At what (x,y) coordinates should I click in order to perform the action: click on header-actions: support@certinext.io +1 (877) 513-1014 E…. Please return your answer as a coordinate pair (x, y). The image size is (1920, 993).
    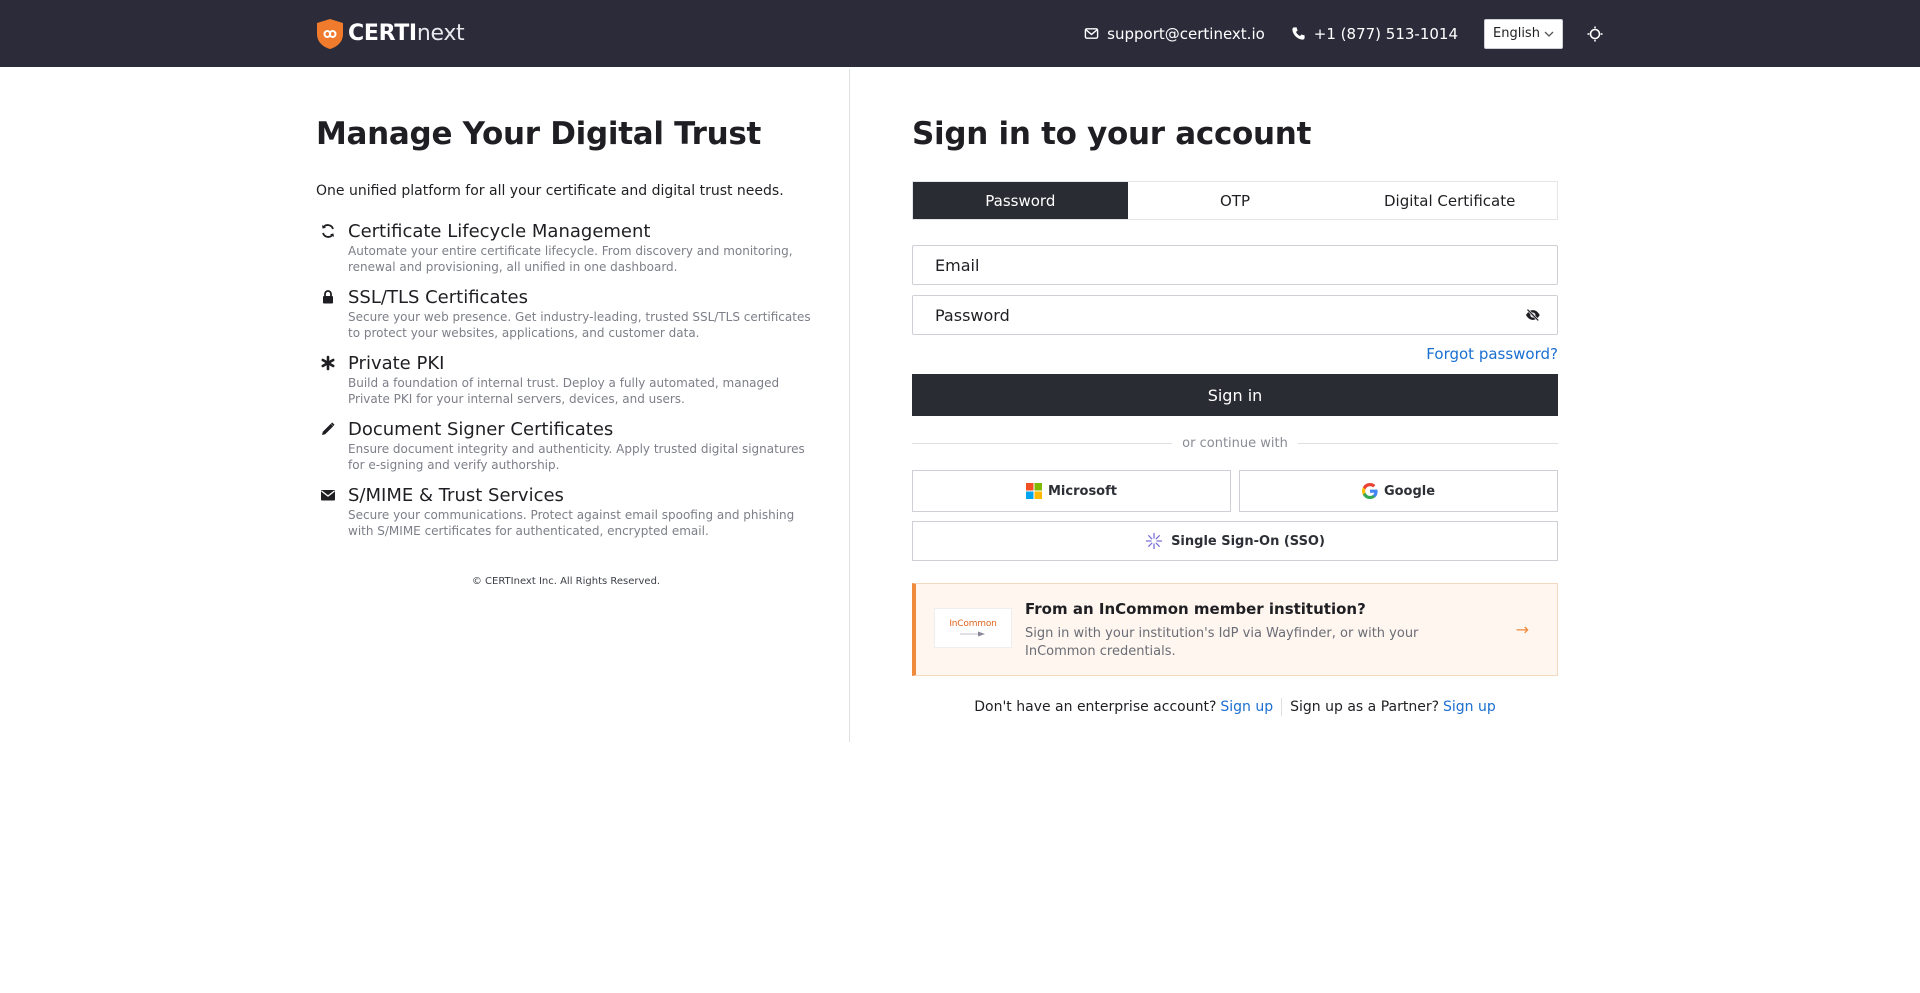
    Looking at the image, I should click on (1344, 33).